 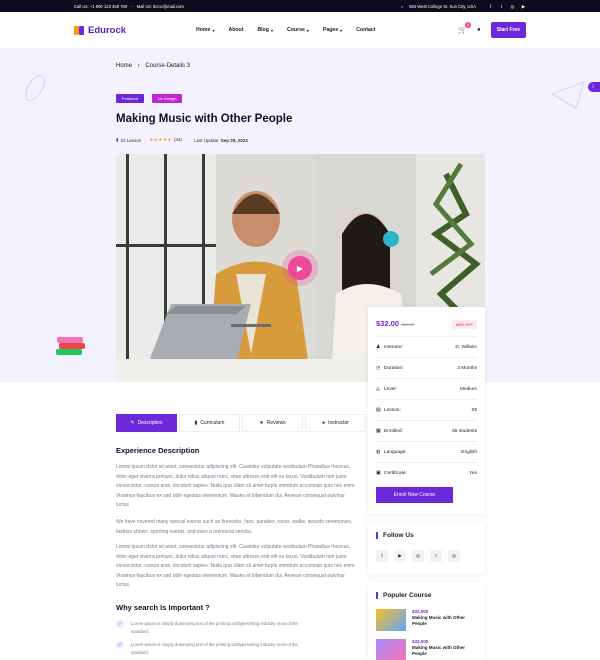 I want to click on breadcrumb-current: Course-Details 3, so click(x=168, y=66).